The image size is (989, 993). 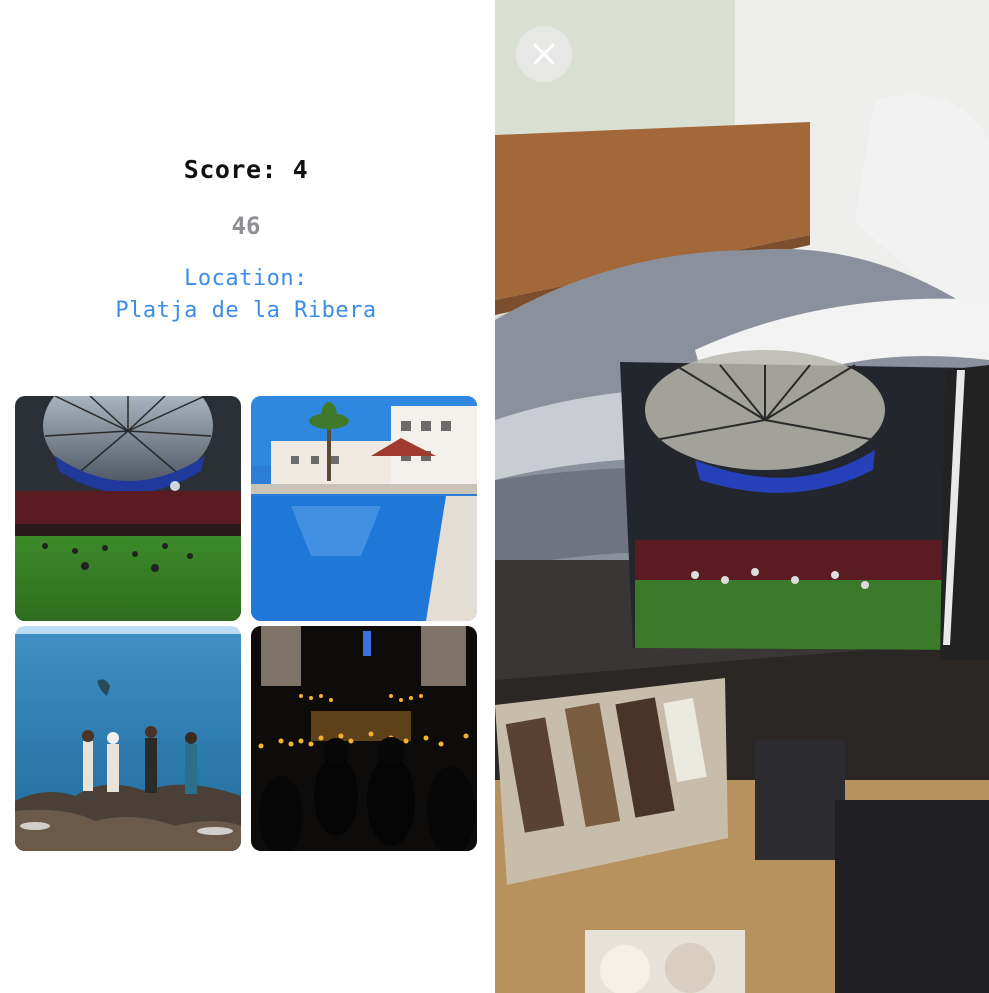 I want to click on photo-option-stadium, so click(x=128, y=508).